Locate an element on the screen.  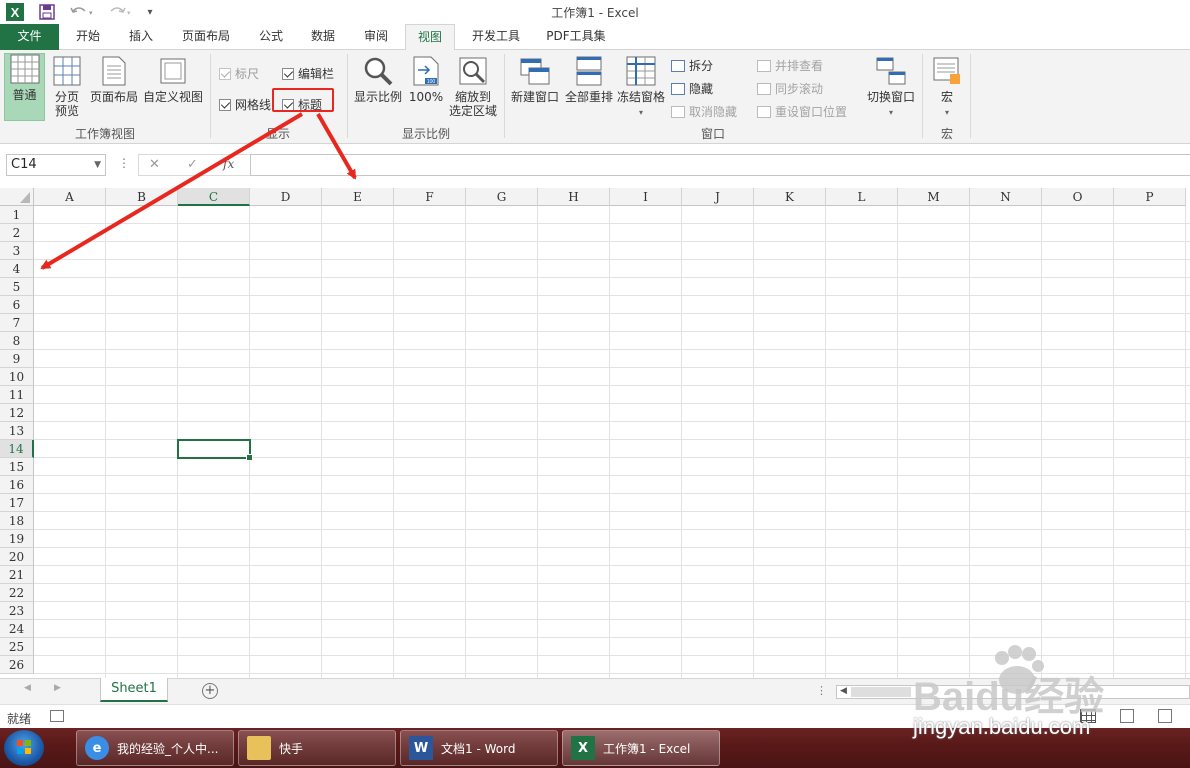
taskbar-label: 文档1 - Word is located at coordinates (478, 748).